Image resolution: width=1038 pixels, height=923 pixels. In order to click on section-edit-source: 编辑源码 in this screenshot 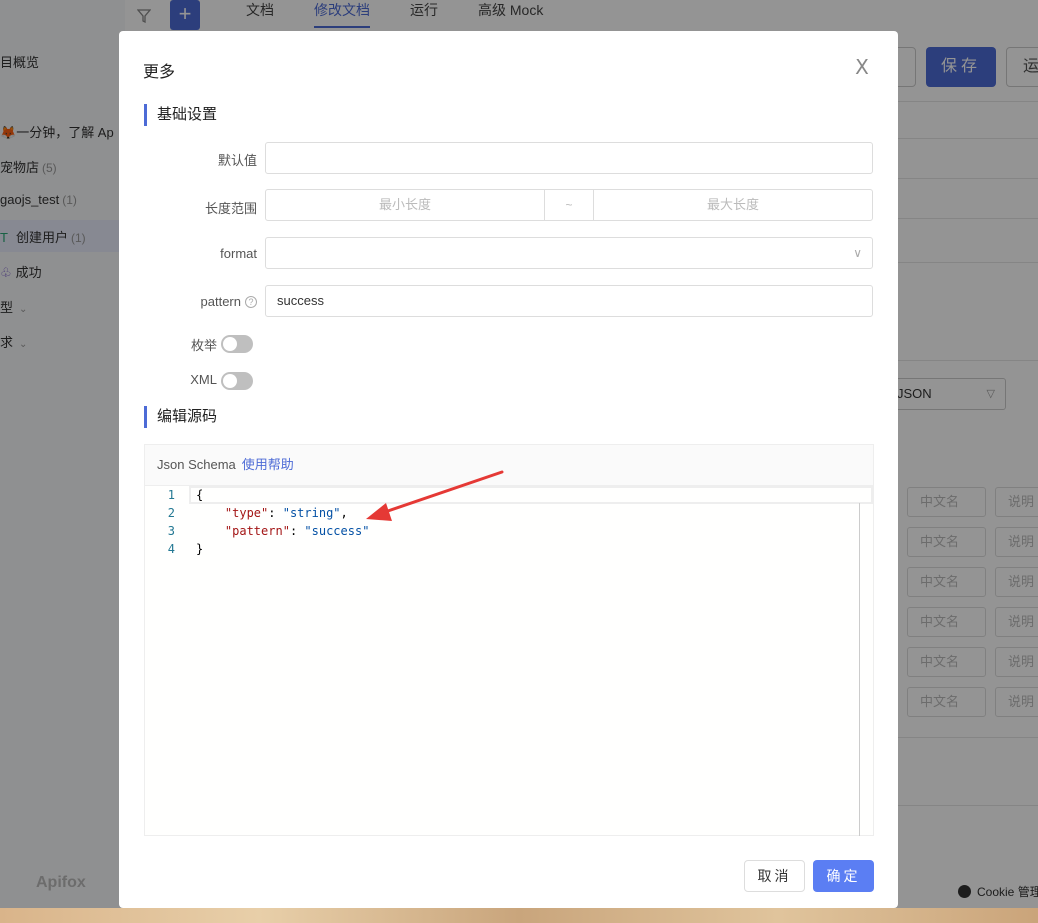, I will do `click(180, 417)`.